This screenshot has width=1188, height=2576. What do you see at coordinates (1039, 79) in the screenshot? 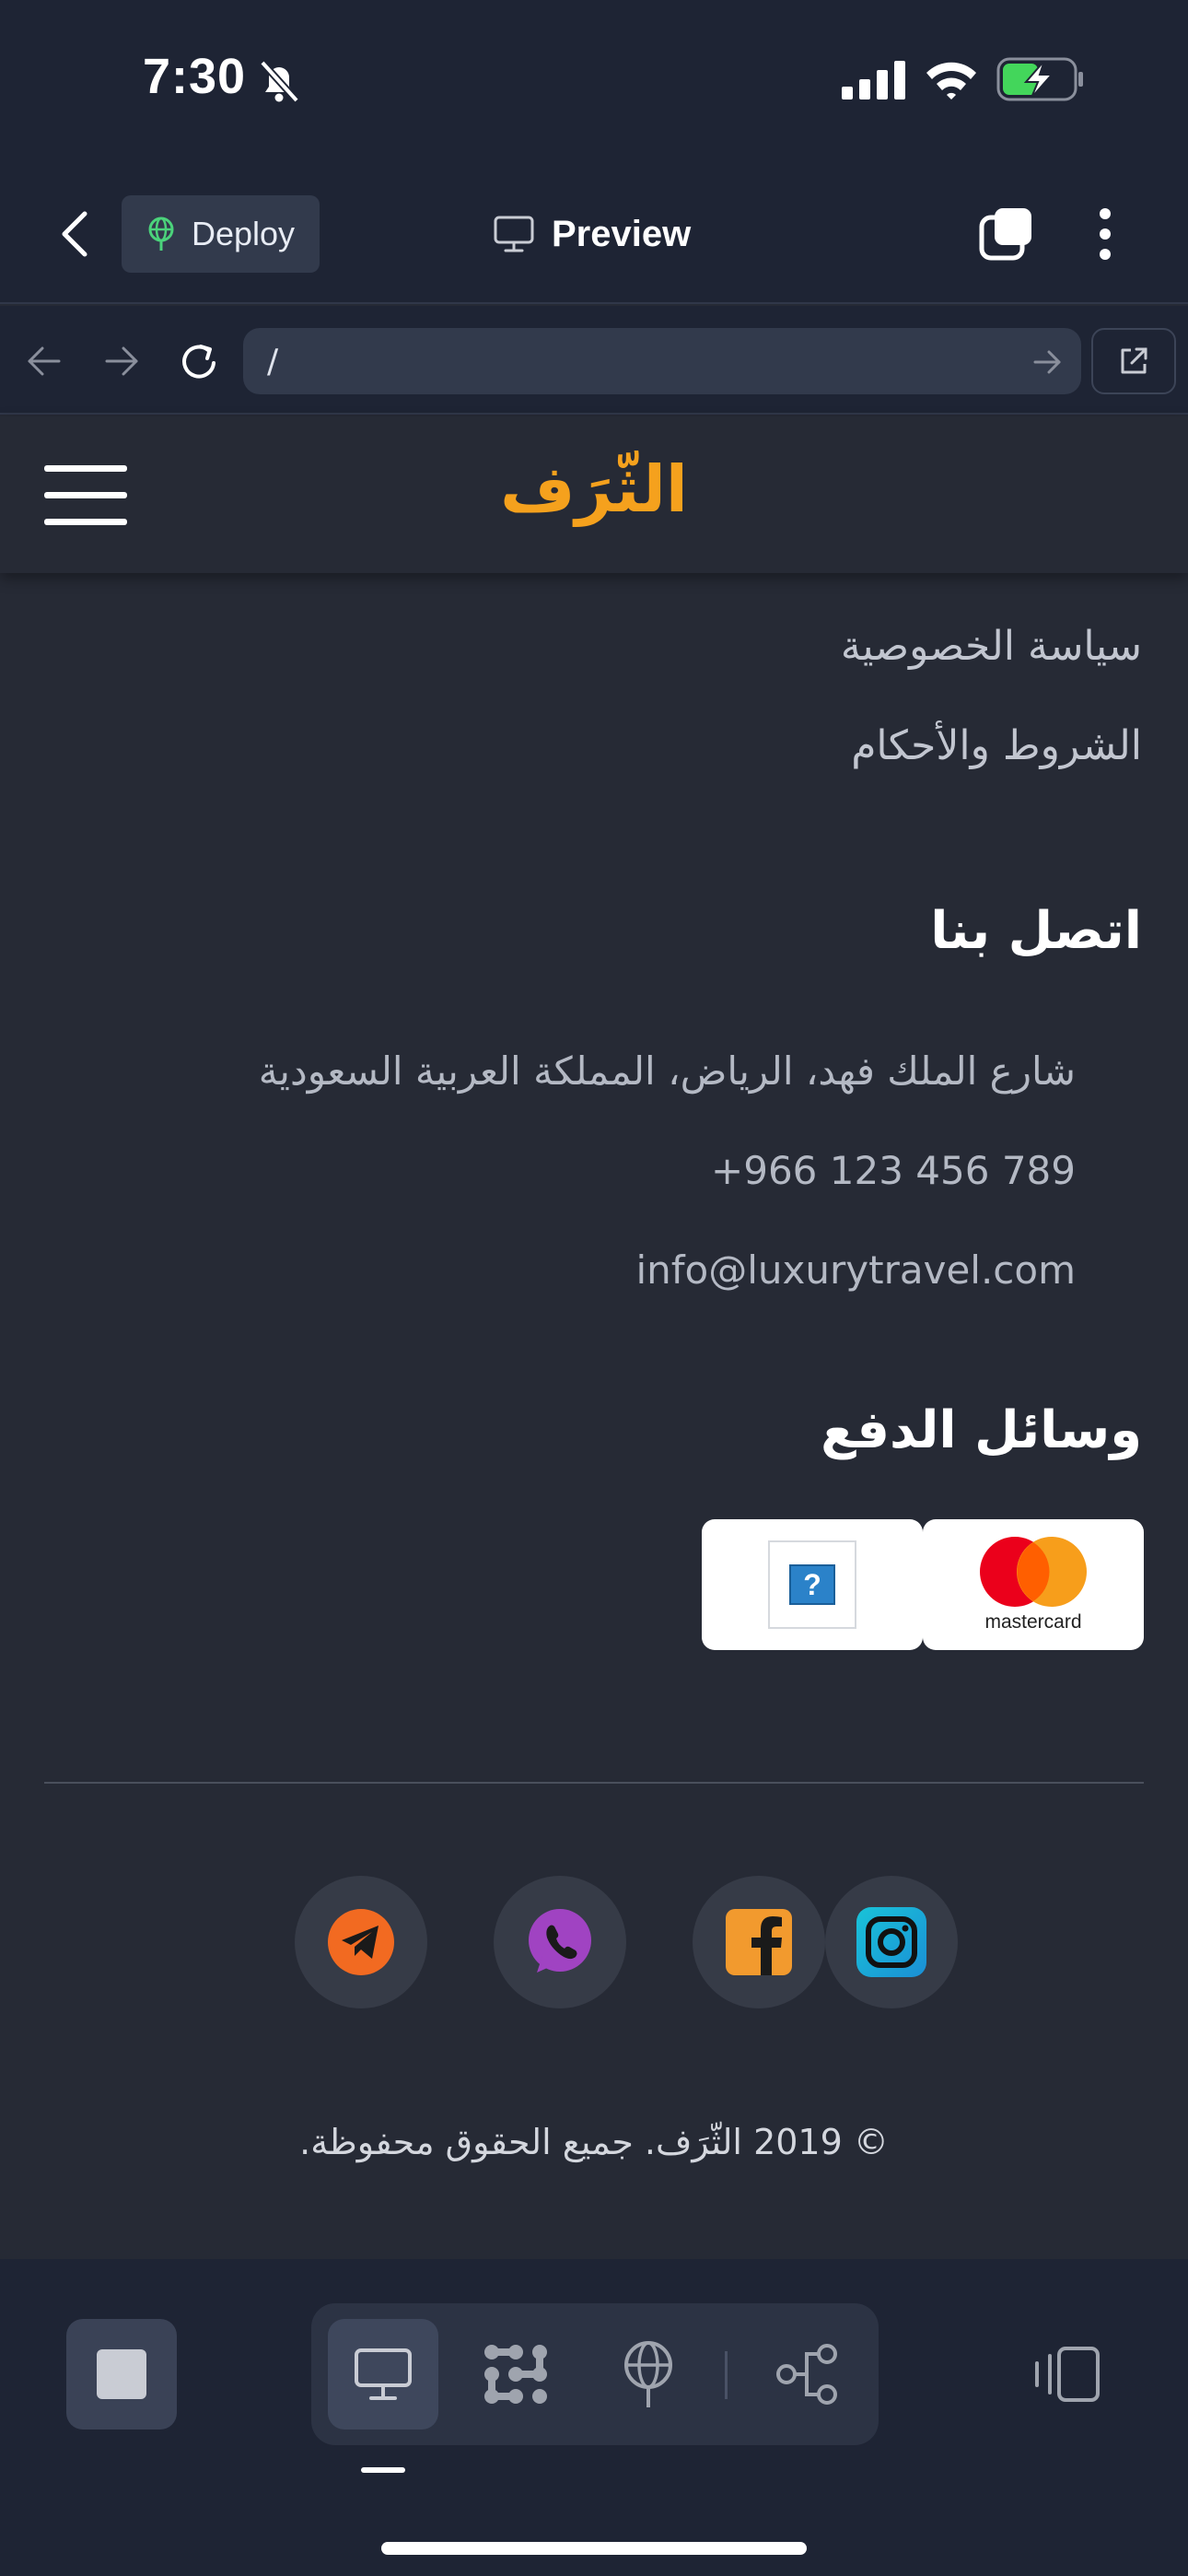
I see `battery-charging-icon` at bounding box center [1039, 79].